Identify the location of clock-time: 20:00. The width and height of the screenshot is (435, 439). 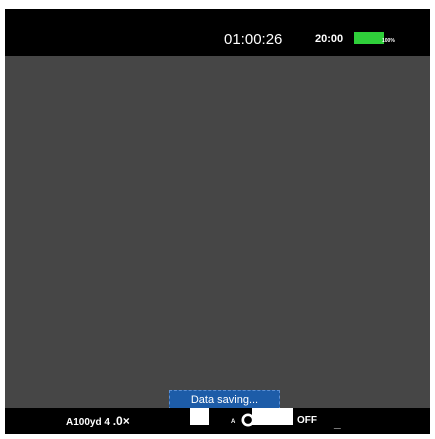
(329, 39).